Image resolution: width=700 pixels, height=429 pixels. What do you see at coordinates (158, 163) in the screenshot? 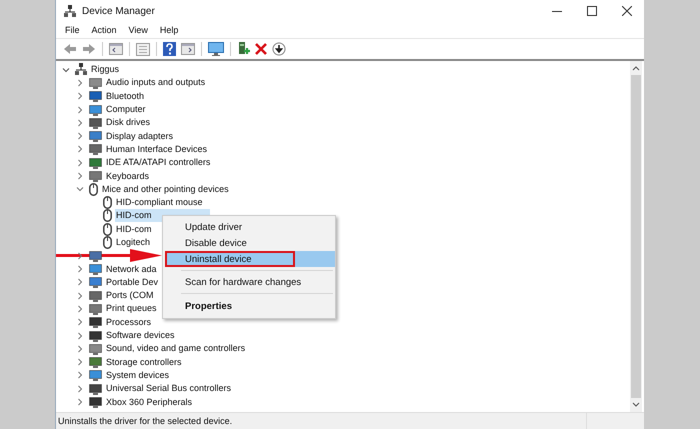
I see `tree-item: IDE ATA/ATAPI controllers` at bounding box center [158, 163].